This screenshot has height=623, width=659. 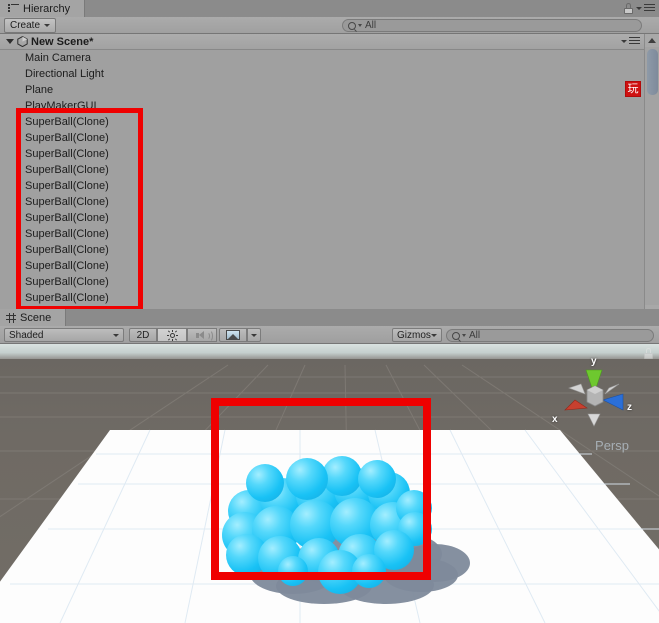 I want to click on hierarchy-row: Directional Light, so click(x=322, y=74).